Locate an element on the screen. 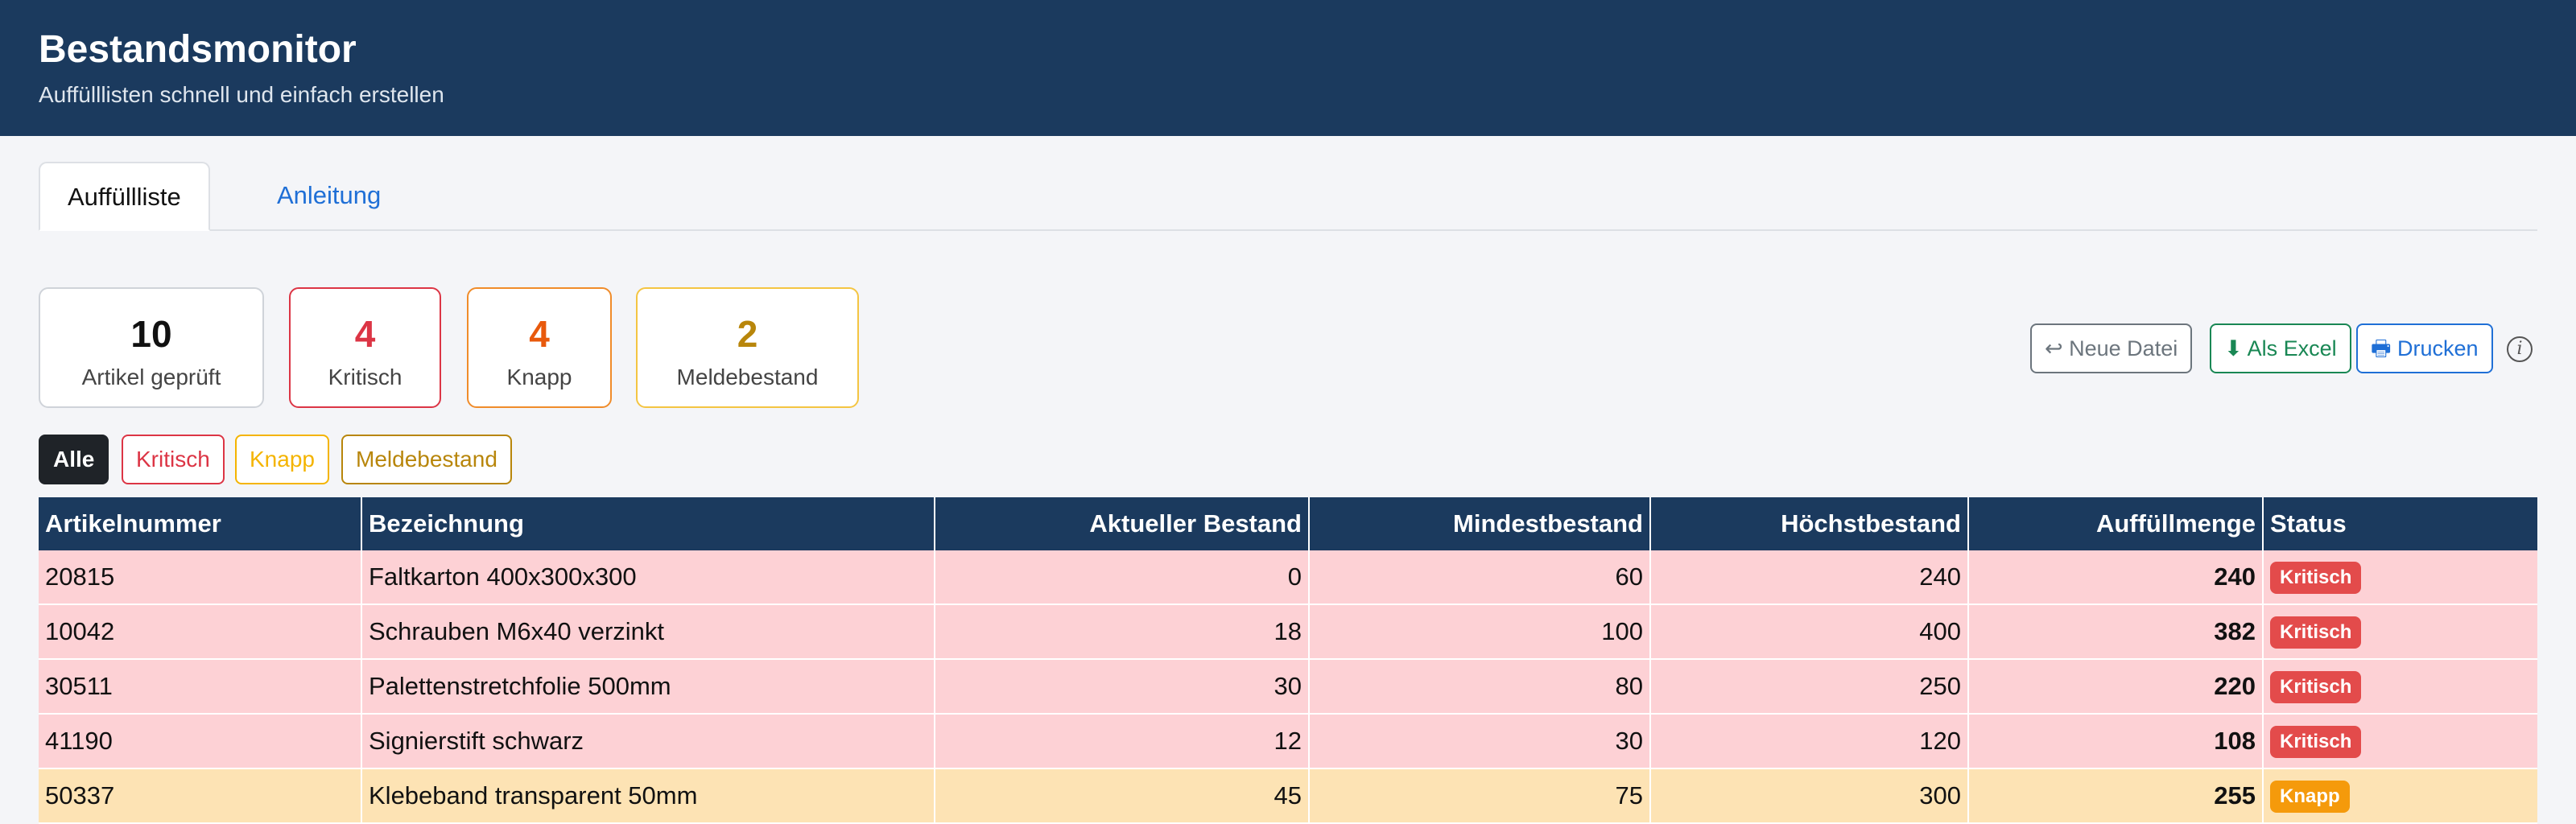 The image size is (2576, 824). cell-mindestbestand: 80 is located at coordinates (1480, 687).